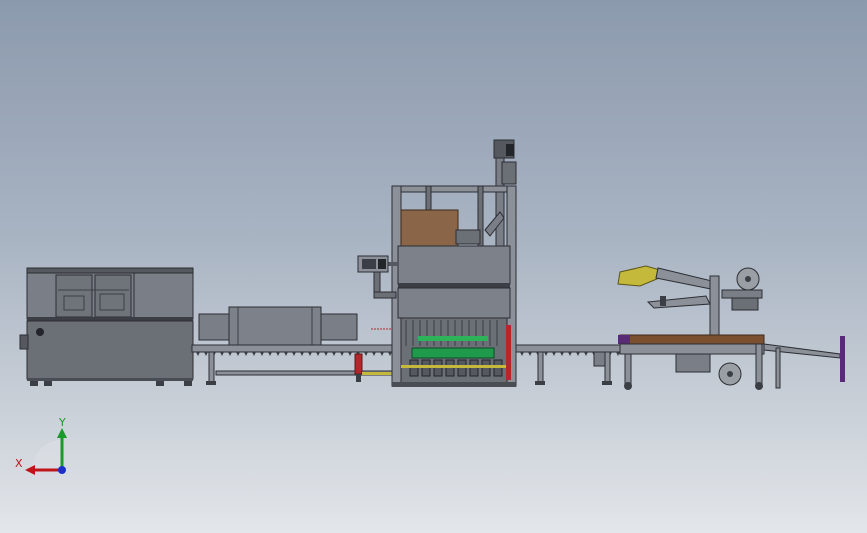 The image size is (867, 533). What do you see at coordinates (454, 384) in the screenshot?
I see `packer-base` at bounding box center [454, 384].